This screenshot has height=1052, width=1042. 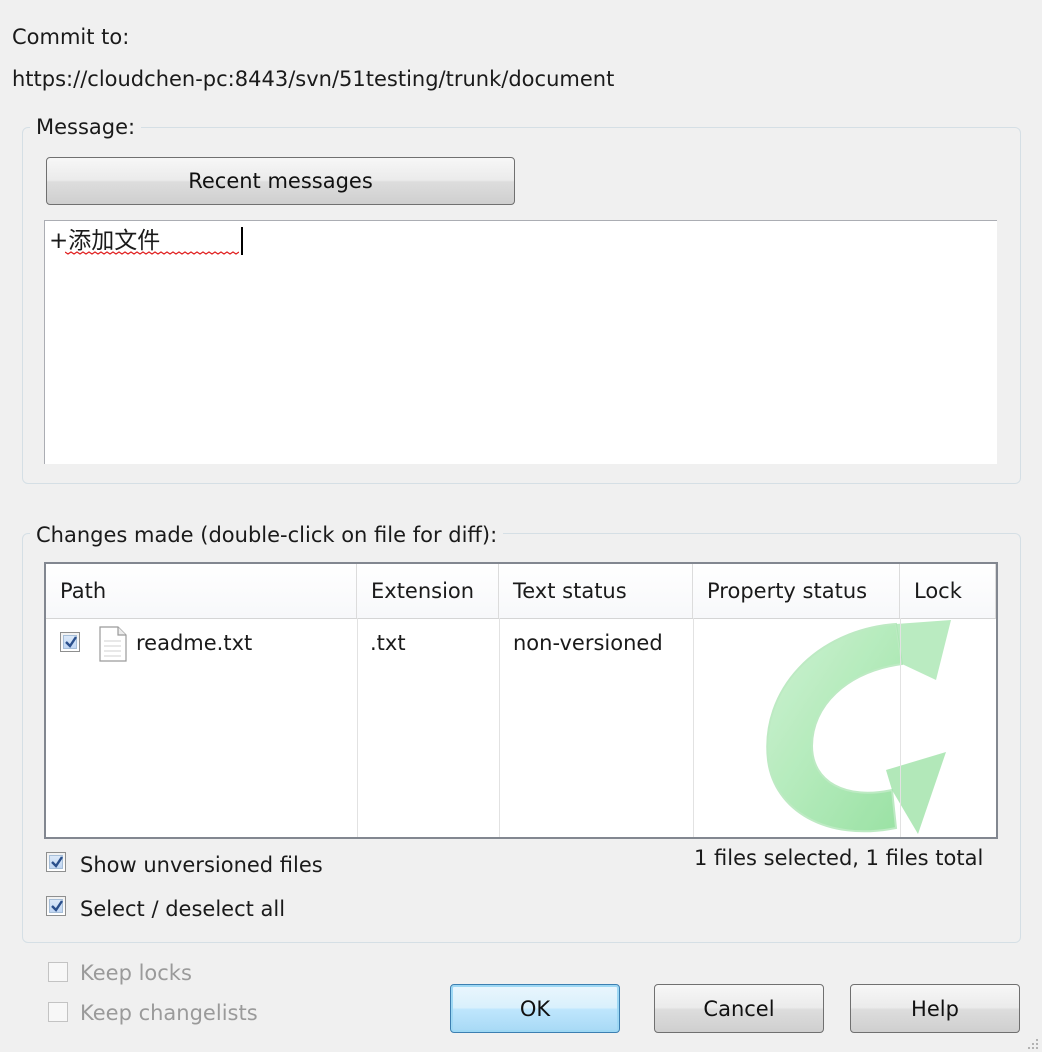 What do you see at coordinates (948, 591) in the screenshot?
I see `column-header-lock: Lock` at bounding box center [948, 591].